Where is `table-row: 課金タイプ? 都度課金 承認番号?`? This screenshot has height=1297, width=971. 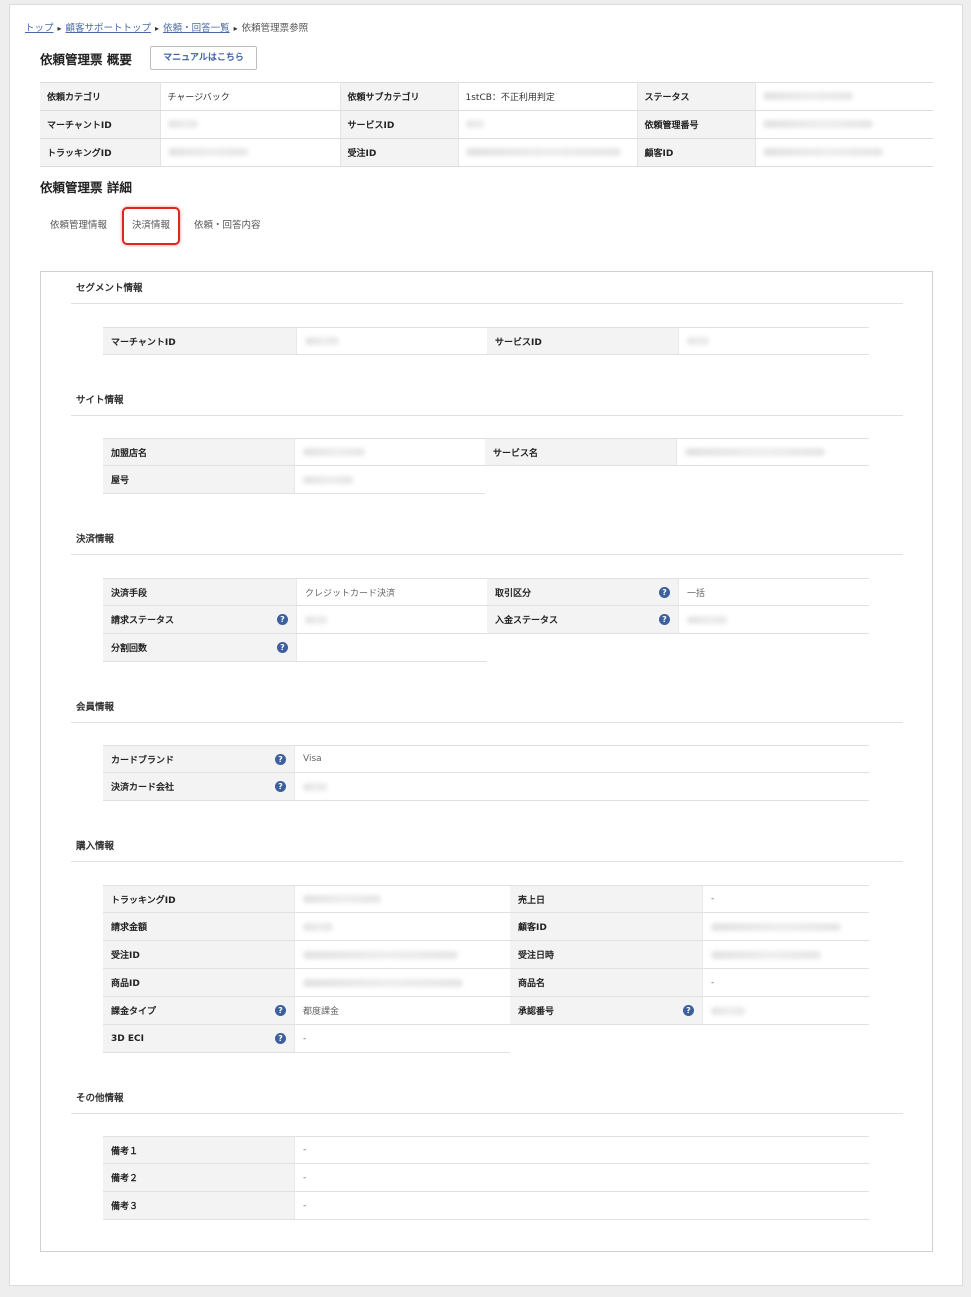 table-row: 課金タイプ? 都度課金 承認番号? is located at coordinates (486, 1011).